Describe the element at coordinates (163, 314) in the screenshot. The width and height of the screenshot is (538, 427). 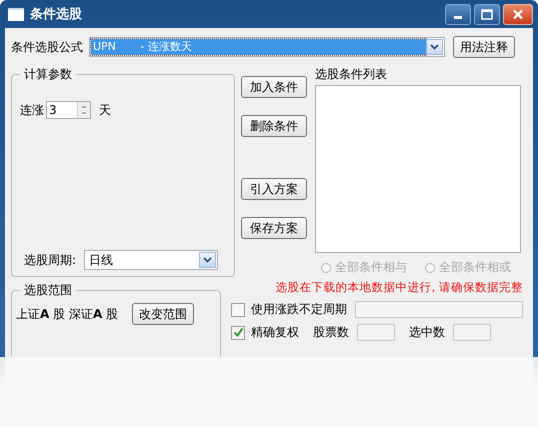
I see `change-range-button: 改变范围` at that location.